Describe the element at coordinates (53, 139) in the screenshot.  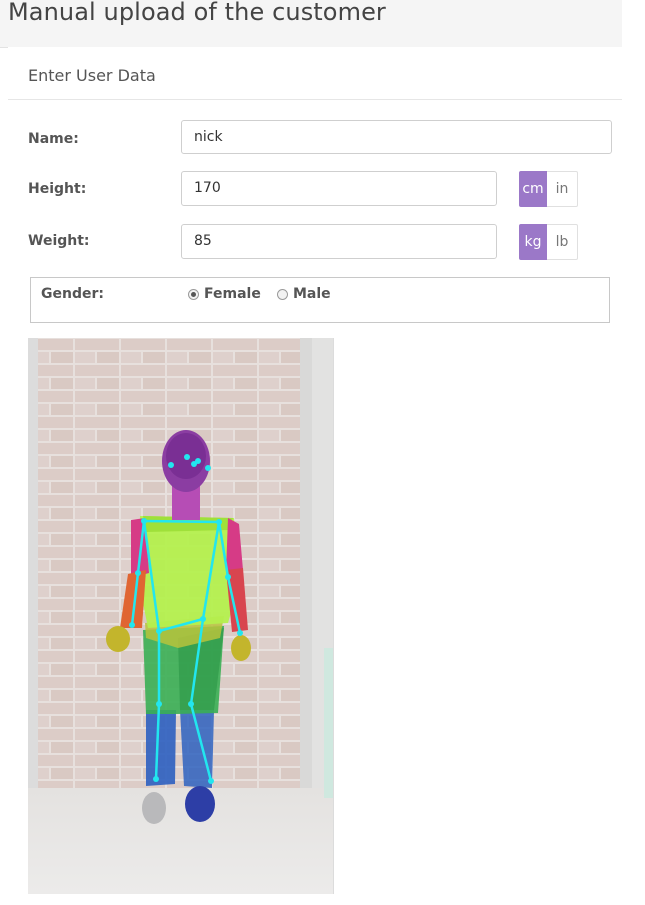
I see `name-label: Name:` at that location.